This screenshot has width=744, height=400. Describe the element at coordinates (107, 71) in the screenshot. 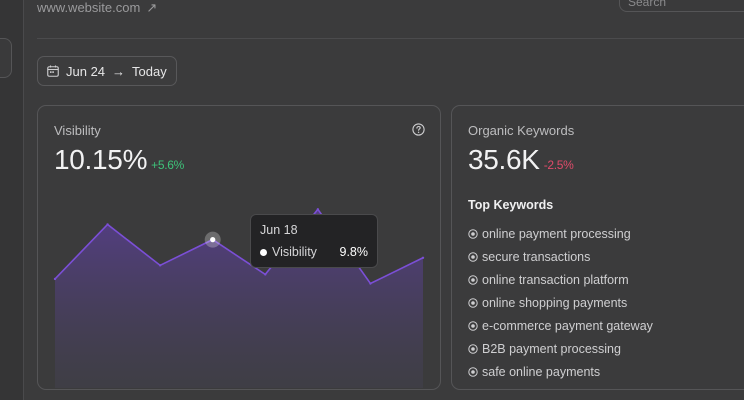

I see `date-range-button: Jun 24 → Today` at that location.